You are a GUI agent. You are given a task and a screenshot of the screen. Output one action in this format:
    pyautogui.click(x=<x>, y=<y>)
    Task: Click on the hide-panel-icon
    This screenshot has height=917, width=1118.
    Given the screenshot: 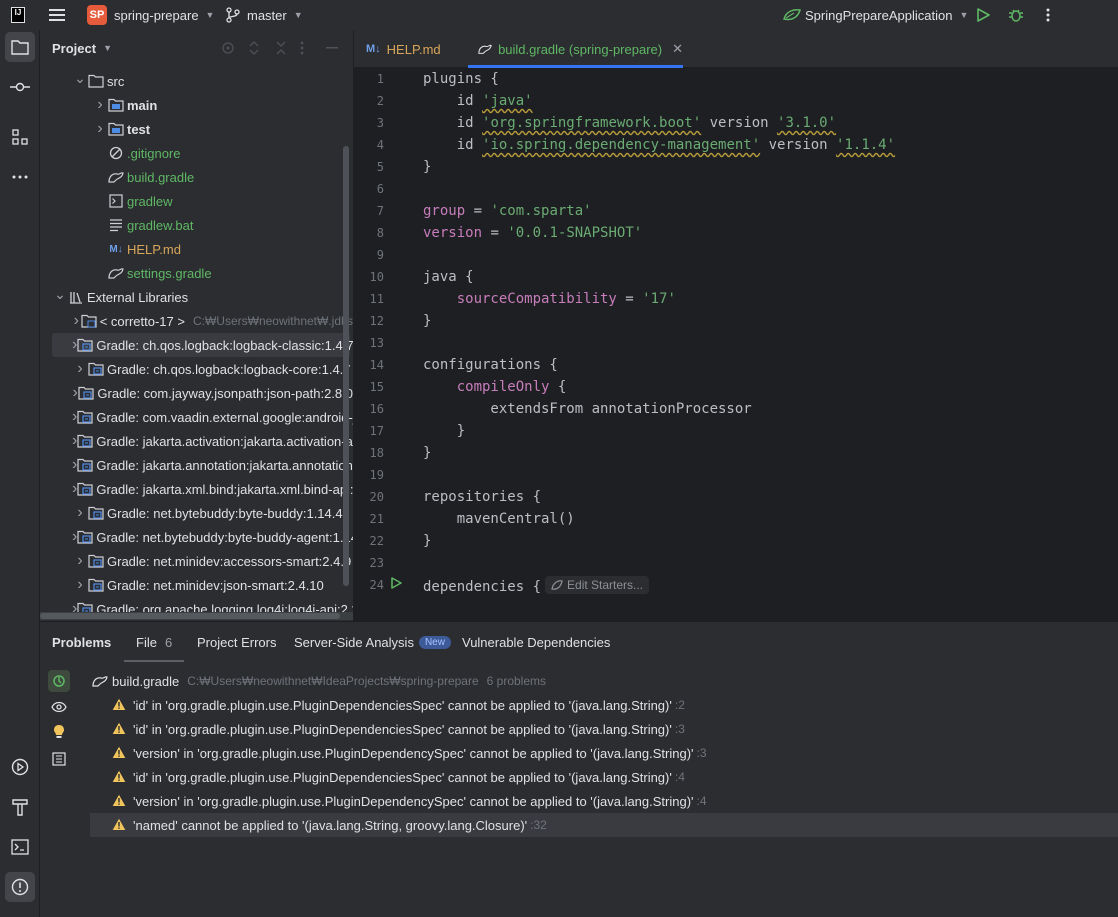 What is the action you would take?
    pyautogui.click(x=332, y=48)
    